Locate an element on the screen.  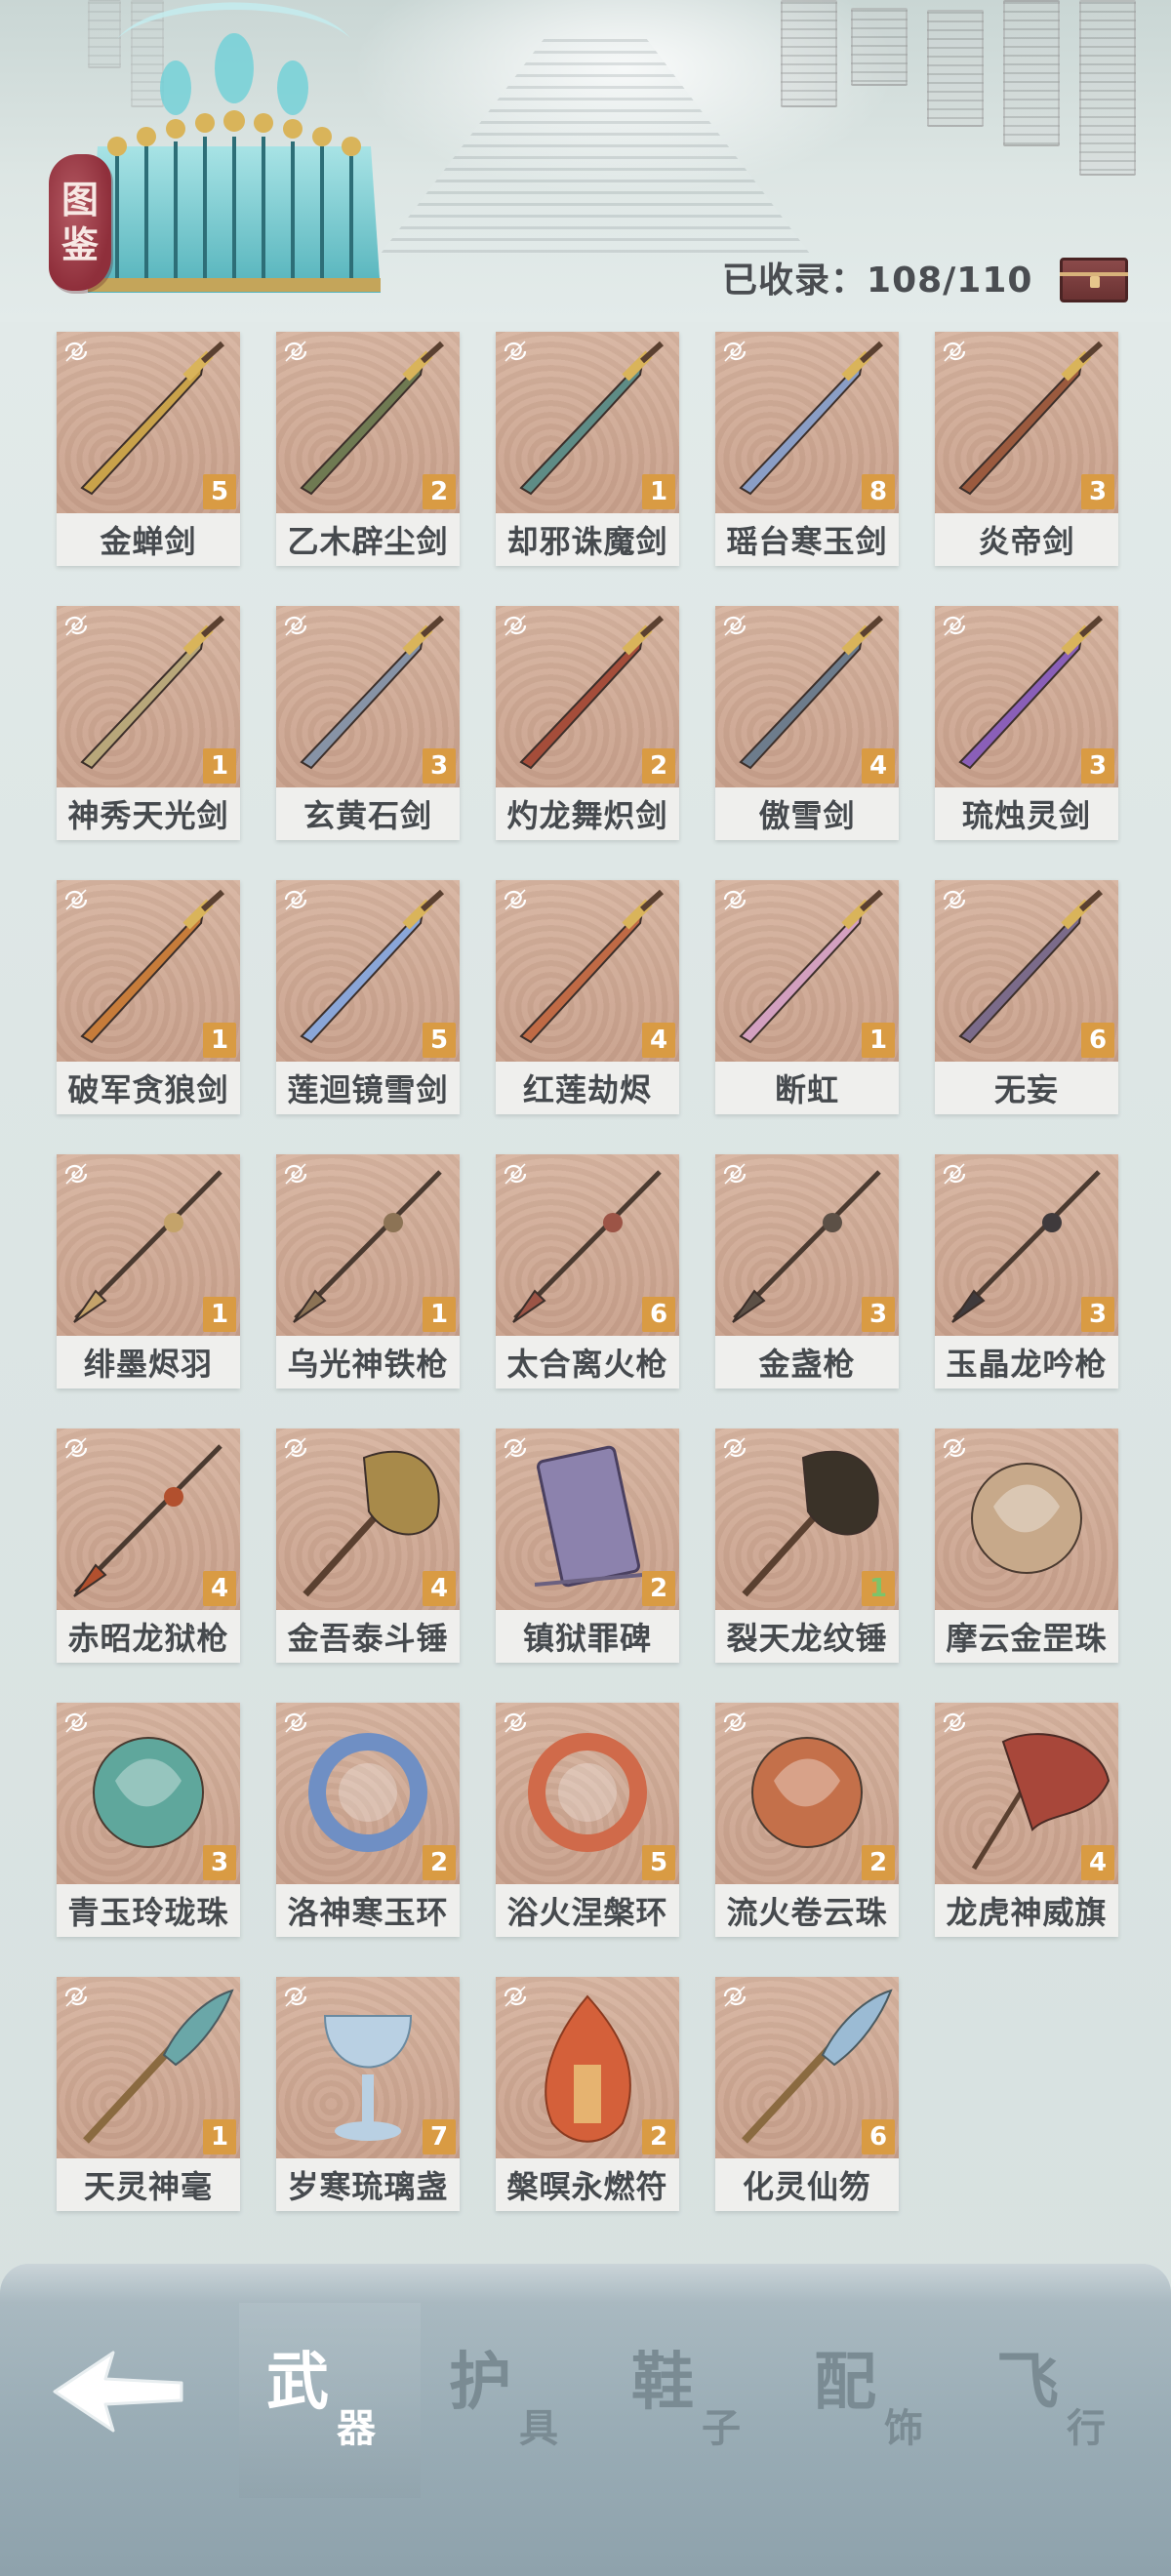
item-card: 6 无妄 is located at coordinates (1026, 997).